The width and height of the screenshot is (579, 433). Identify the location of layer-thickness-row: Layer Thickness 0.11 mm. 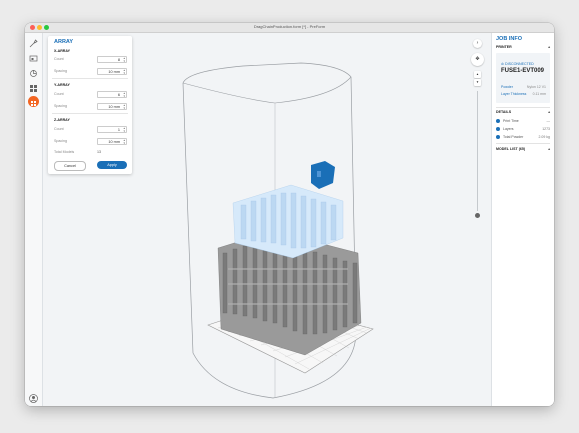
(523, 94).